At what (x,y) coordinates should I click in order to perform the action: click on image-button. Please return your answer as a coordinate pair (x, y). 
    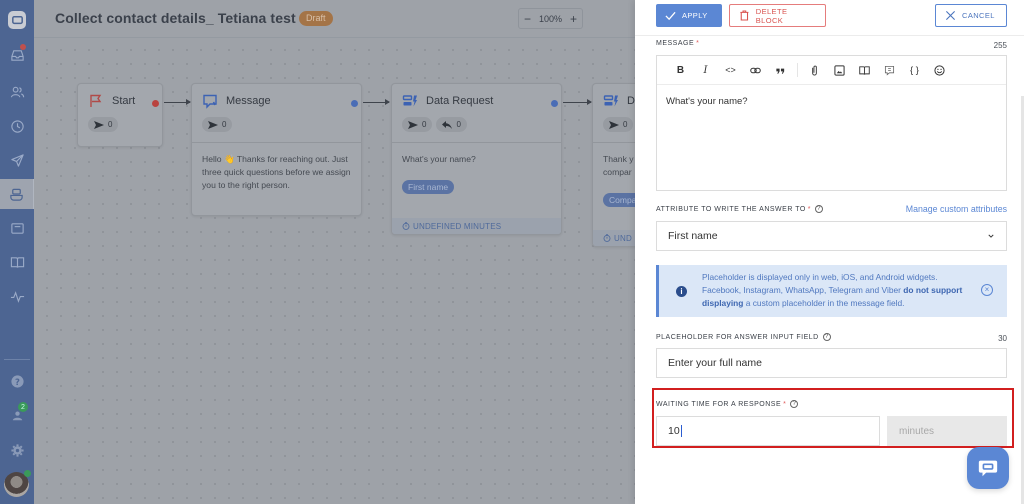
    Looking at the image, I should click on (839, 70).